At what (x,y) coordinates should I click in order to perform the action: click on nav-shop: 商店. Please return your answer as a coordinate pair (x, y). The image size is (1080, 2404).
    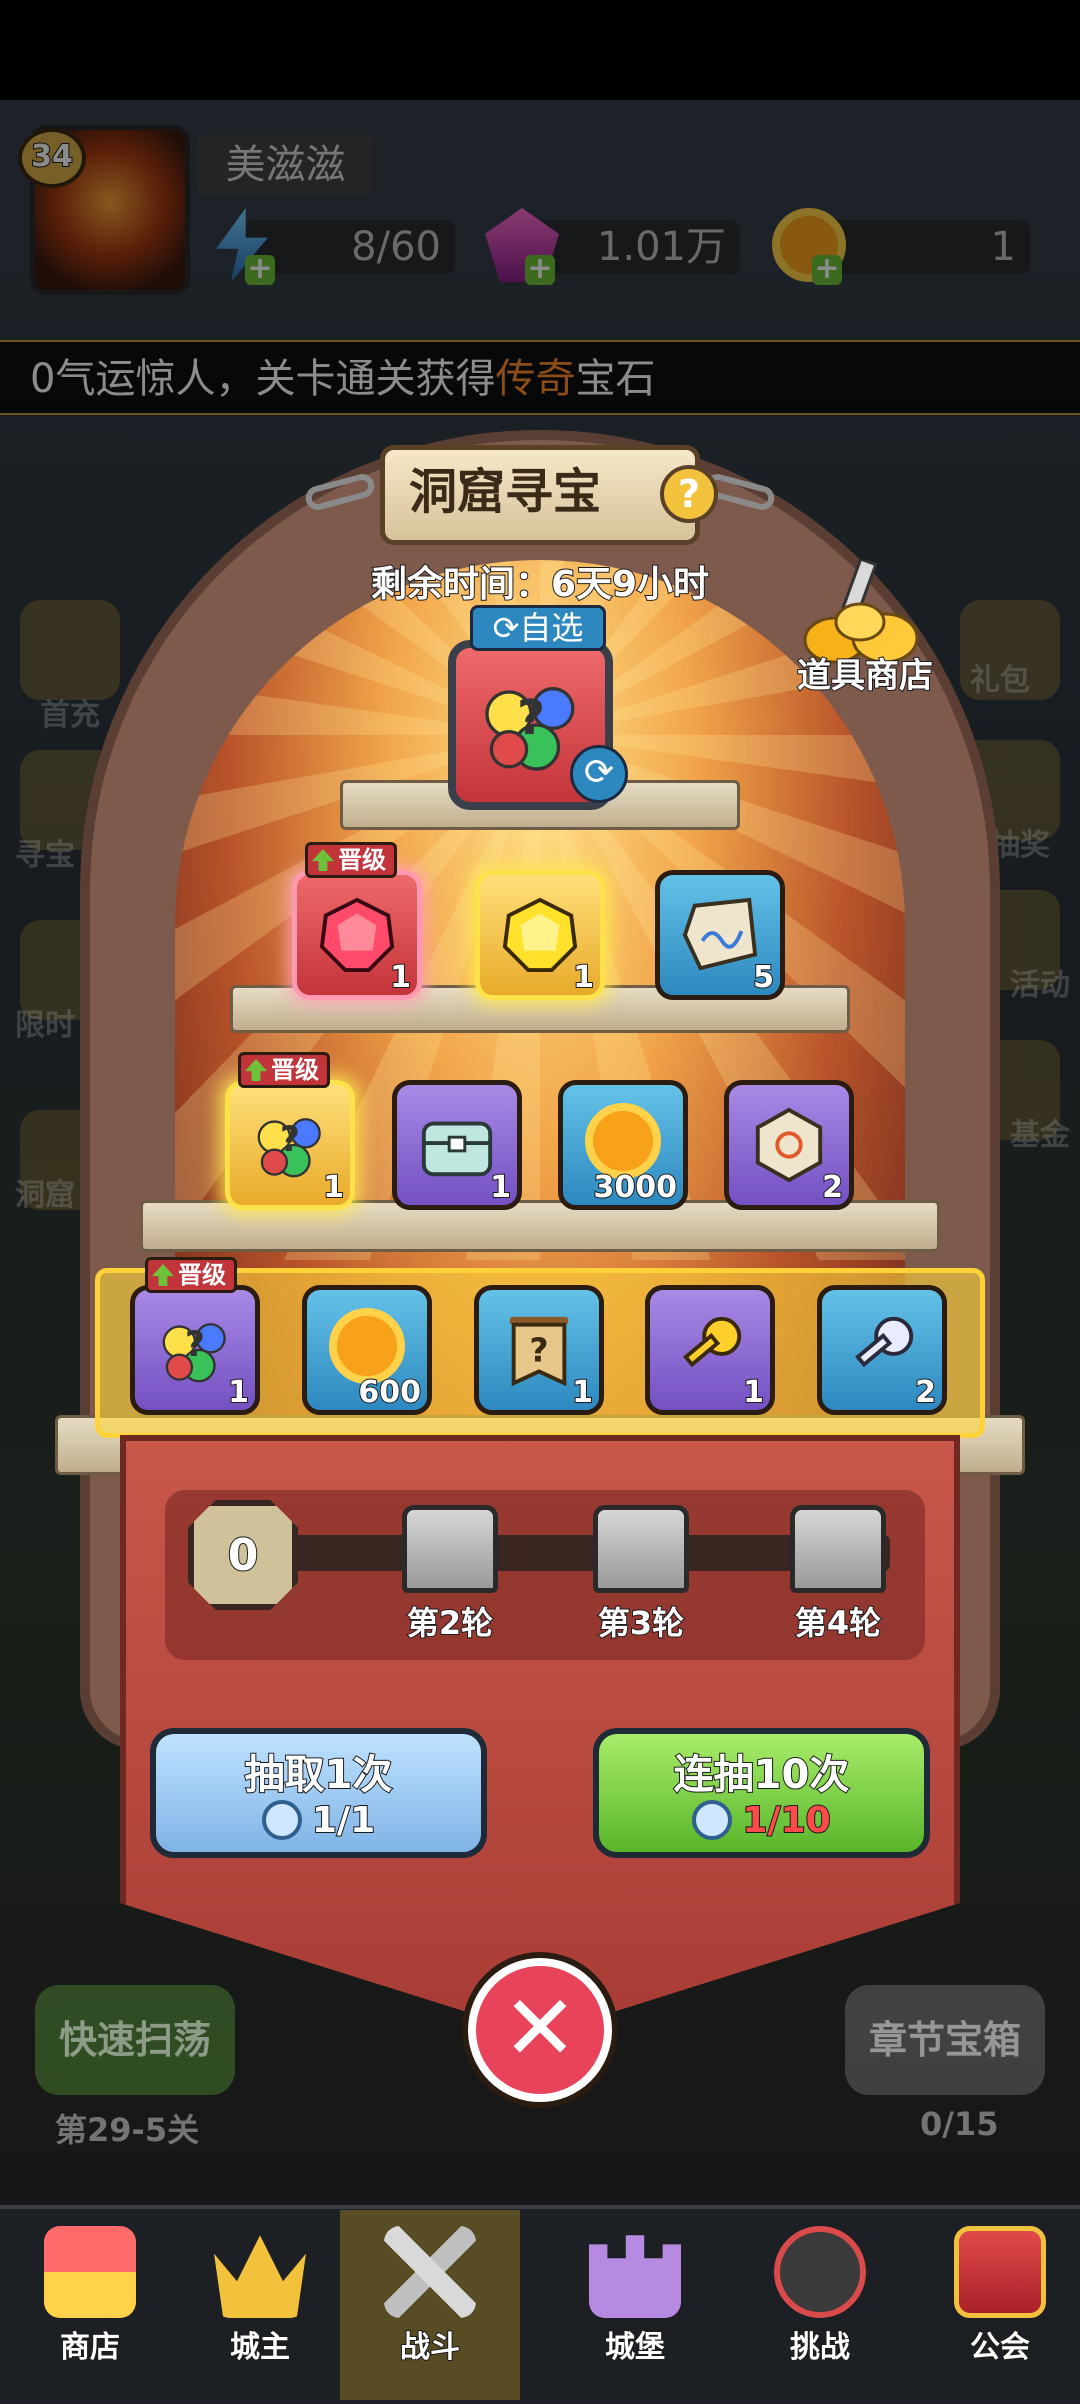
    Looking at the image, I should click on (90, 2305).